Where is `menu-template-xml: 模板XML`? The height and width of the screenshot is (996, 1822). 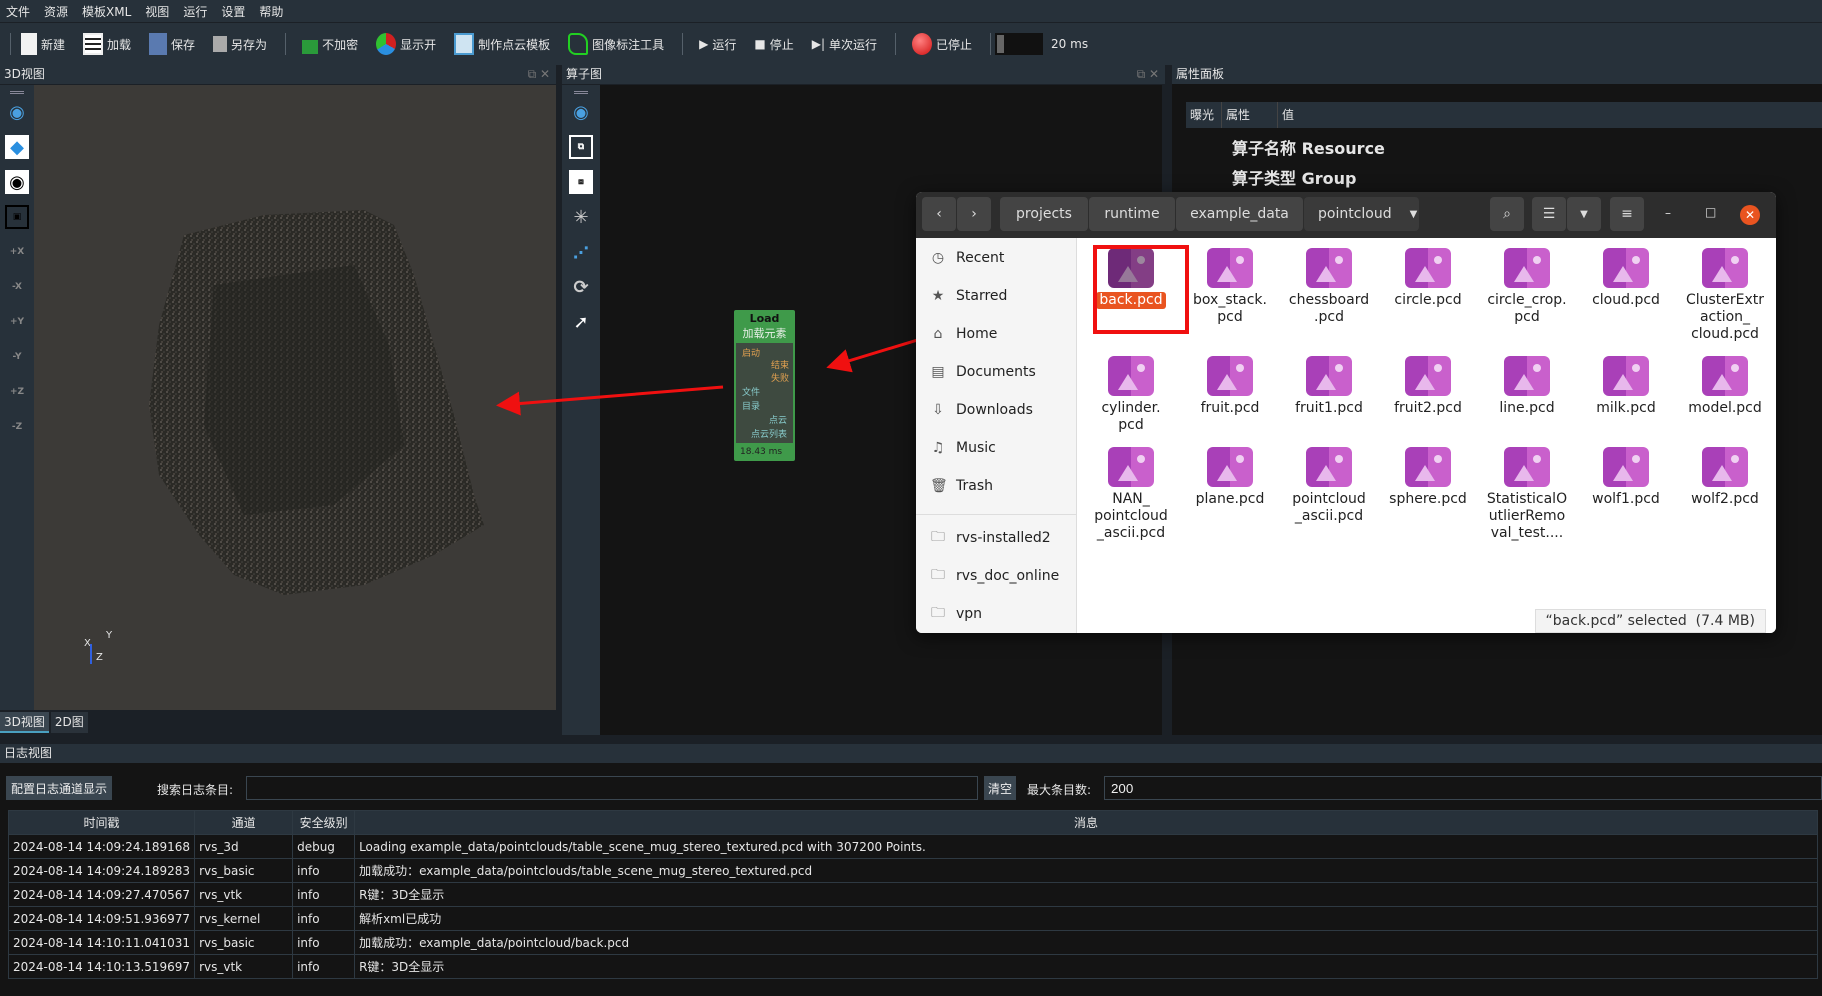 menu-template-xml: 模板XML is located at coordinates (106, 11).